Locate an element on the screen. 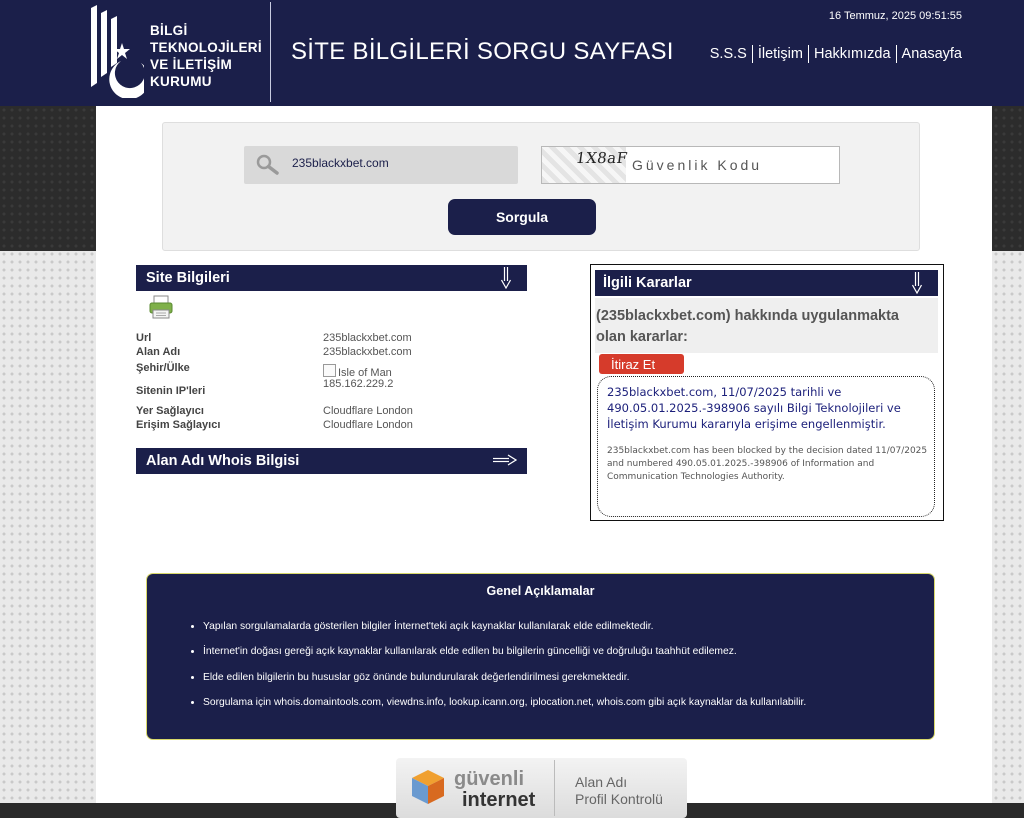  badge-line-2: internet is located at coordinates (499, 800).